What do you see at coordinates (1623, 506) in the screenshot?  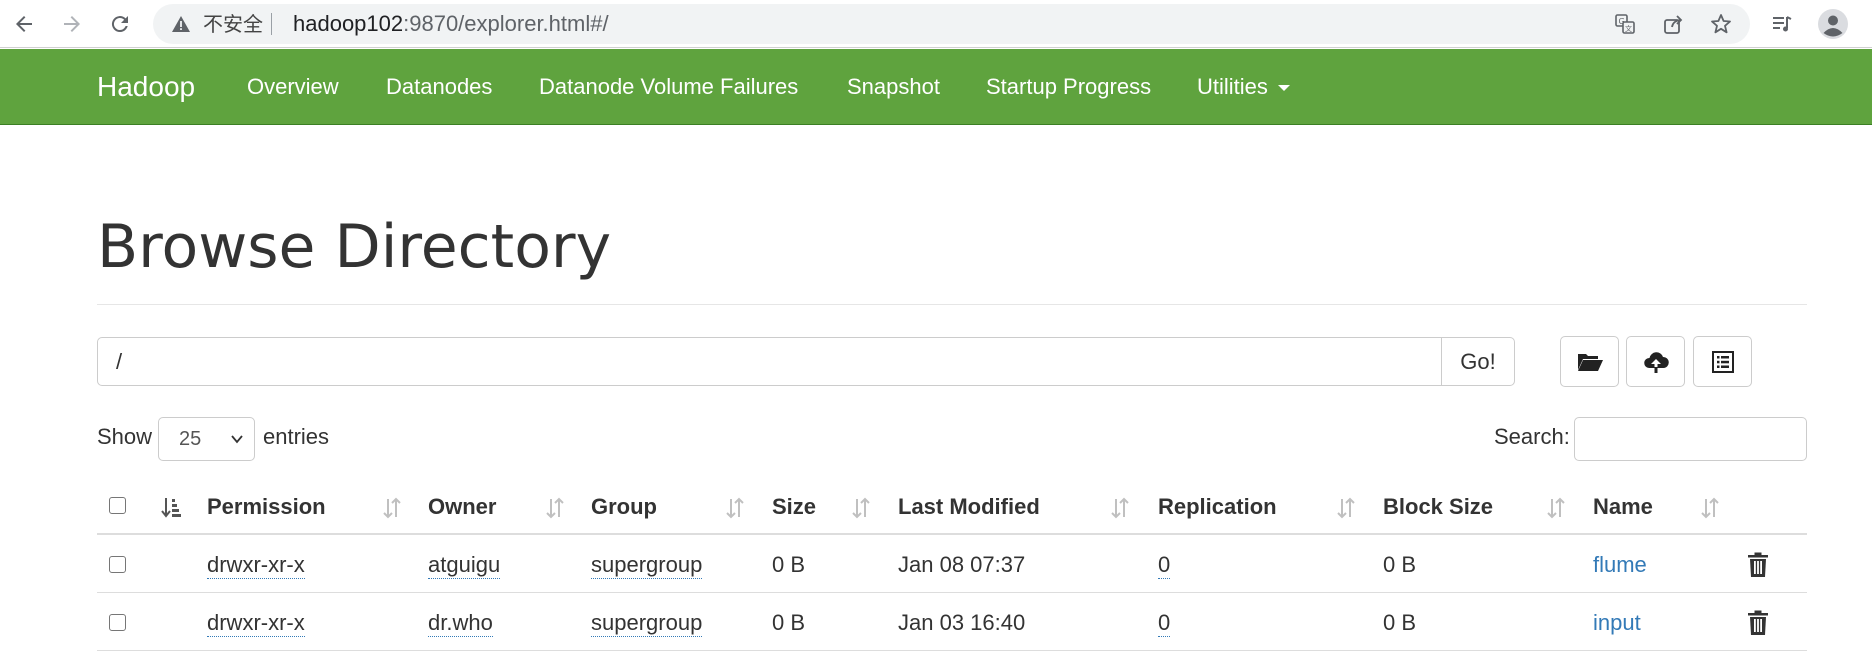 I see `column-name: Name` at bounding box center [1623, 506].